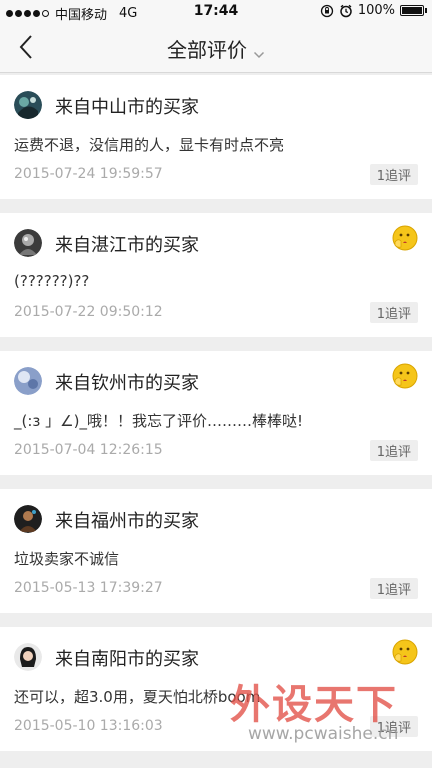 Image resolution: width=432 pixels, height=768 pixels. I want to click on review-date: 2015-05-13 17:39:27, so click(88, 588).